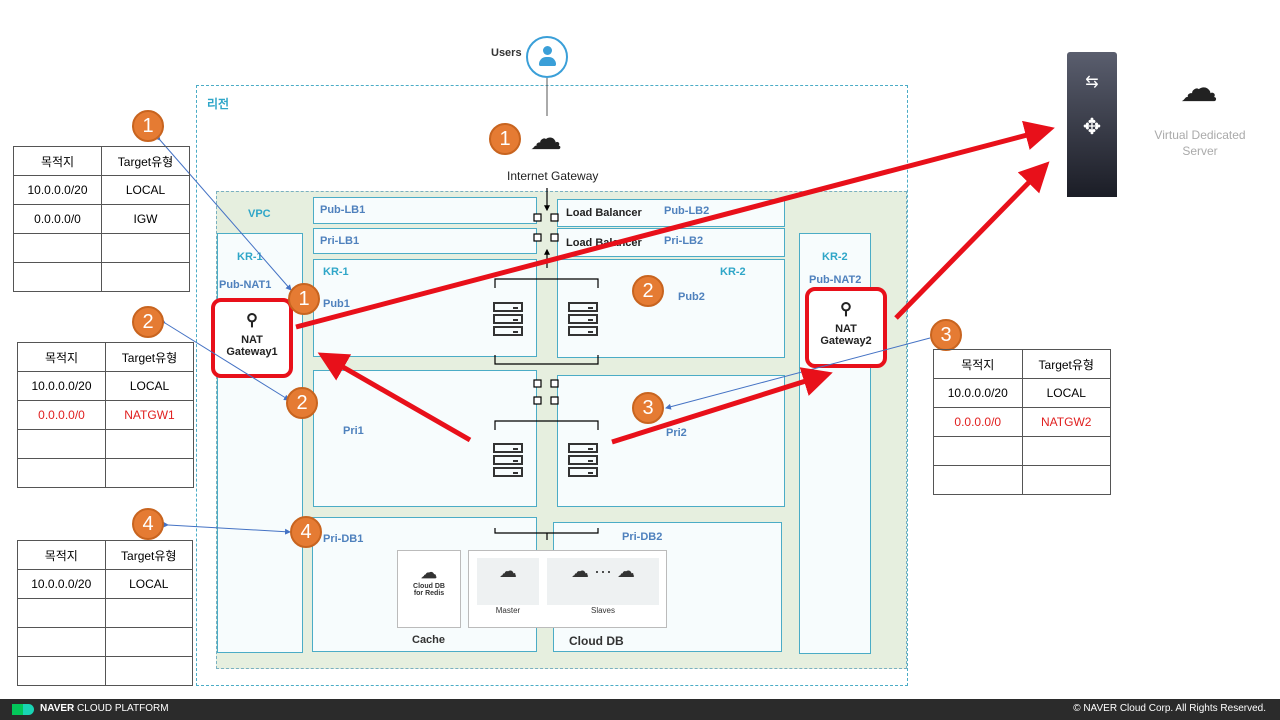  What do you see at coordinates (57, 708) in the screenshot?
I see `brand-bold: NAVER` at bounding box center [57, 708].